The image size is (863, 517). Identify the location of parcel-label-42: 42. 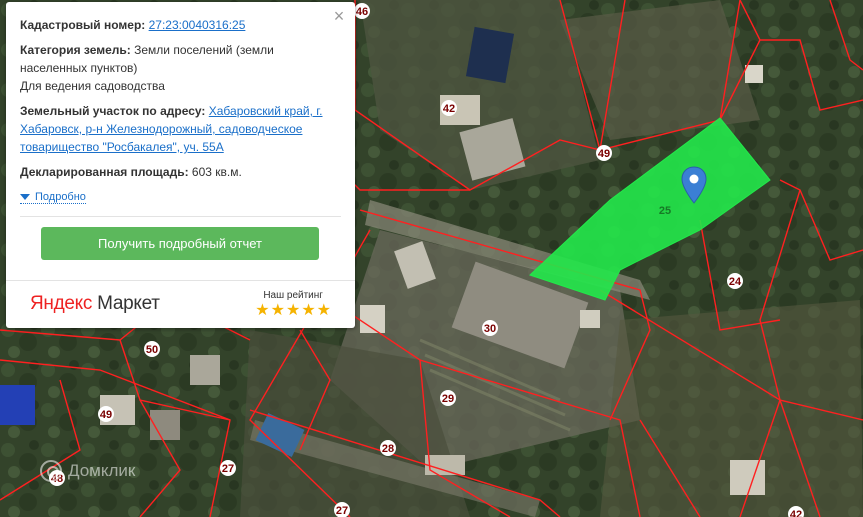
(449, 108).